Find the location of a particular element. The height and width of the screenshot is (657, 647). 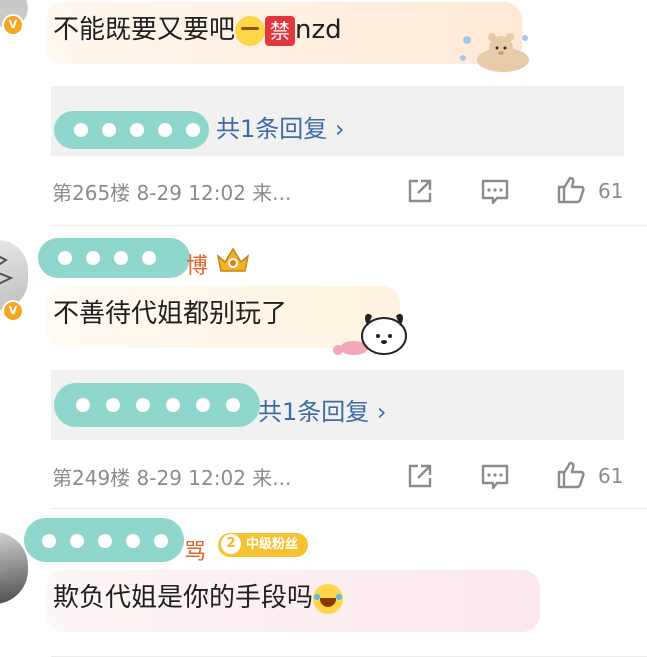

fan-badge-label: 中级粉丝 is located at coordinates (272, 544).